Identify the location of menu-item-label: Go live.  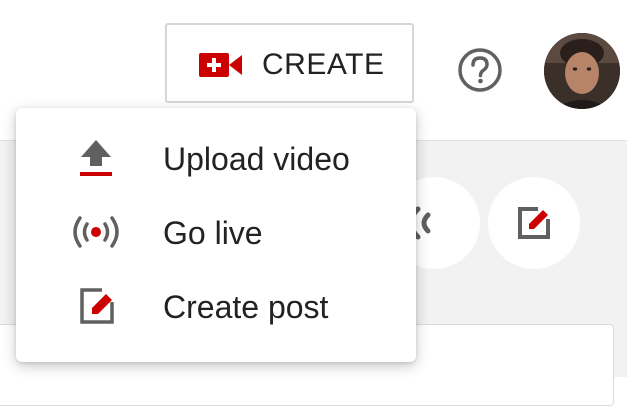
(213, 233).